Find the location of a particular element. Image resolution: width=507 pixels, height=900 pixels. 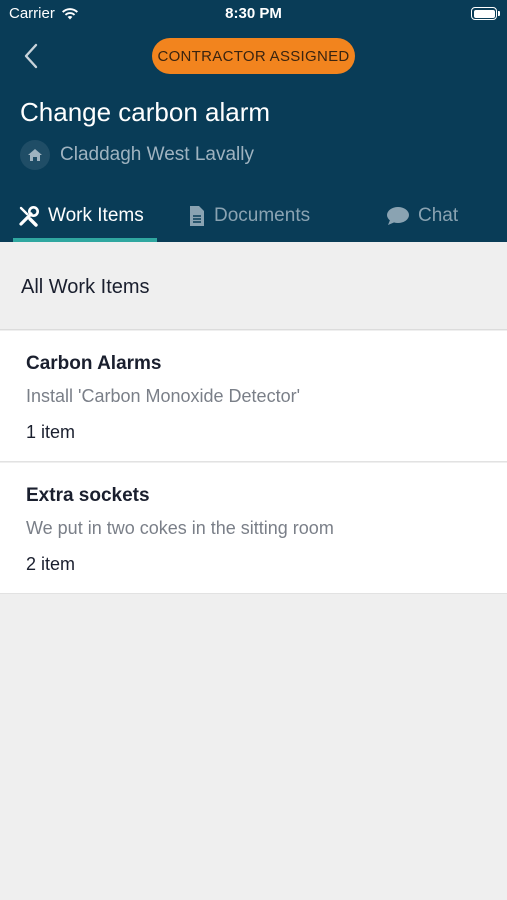

tab-chat: Chat is located at coordinates (422, 216).